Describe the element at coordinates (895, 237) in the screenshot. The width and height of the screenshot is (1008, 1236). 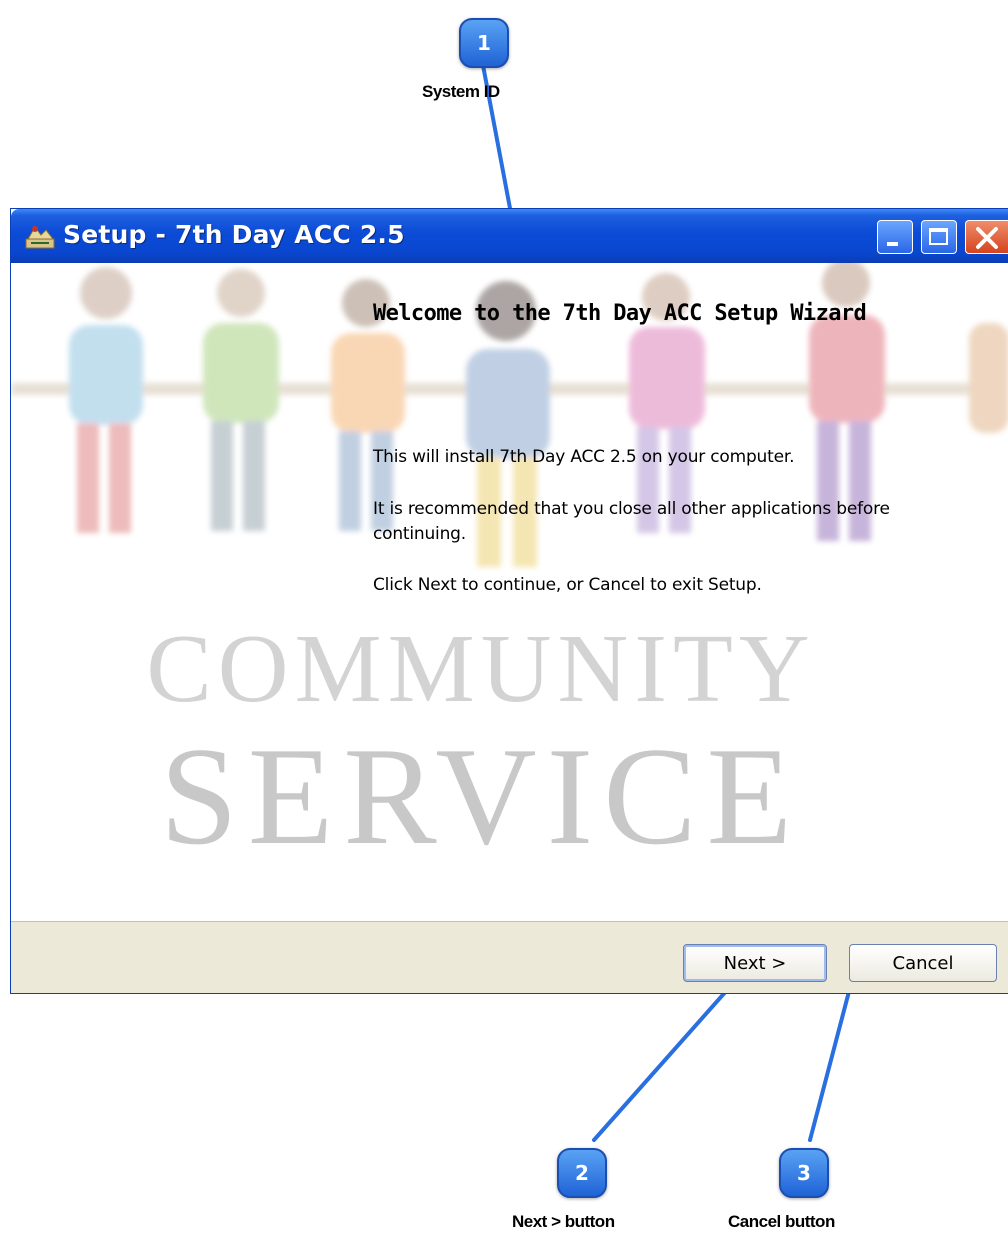
I see `minimize-button` at that location.